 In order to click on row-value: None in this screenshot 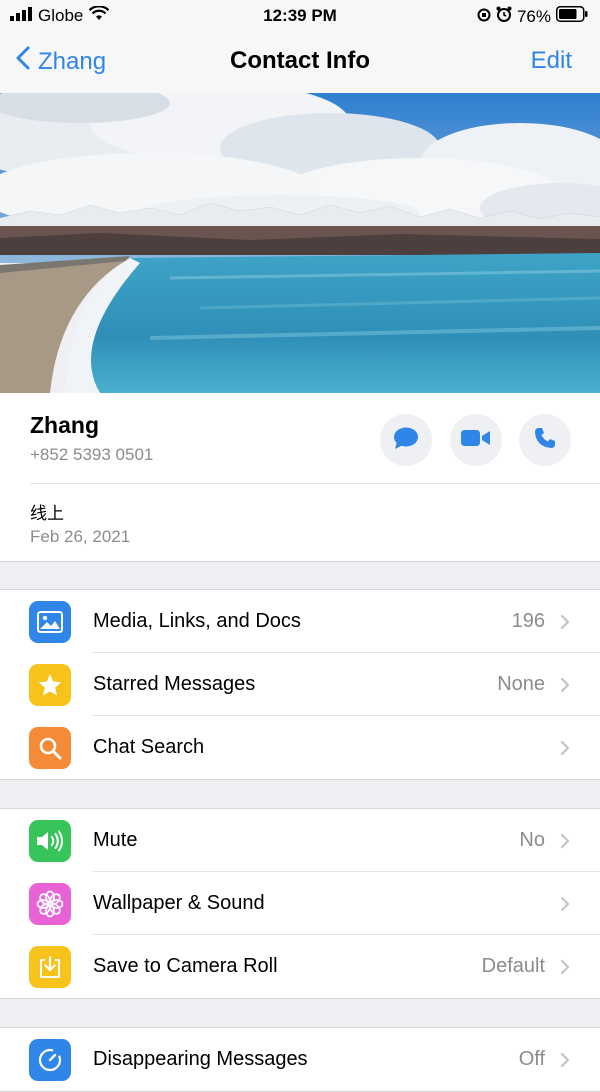, I will do `click(521, 684)`.